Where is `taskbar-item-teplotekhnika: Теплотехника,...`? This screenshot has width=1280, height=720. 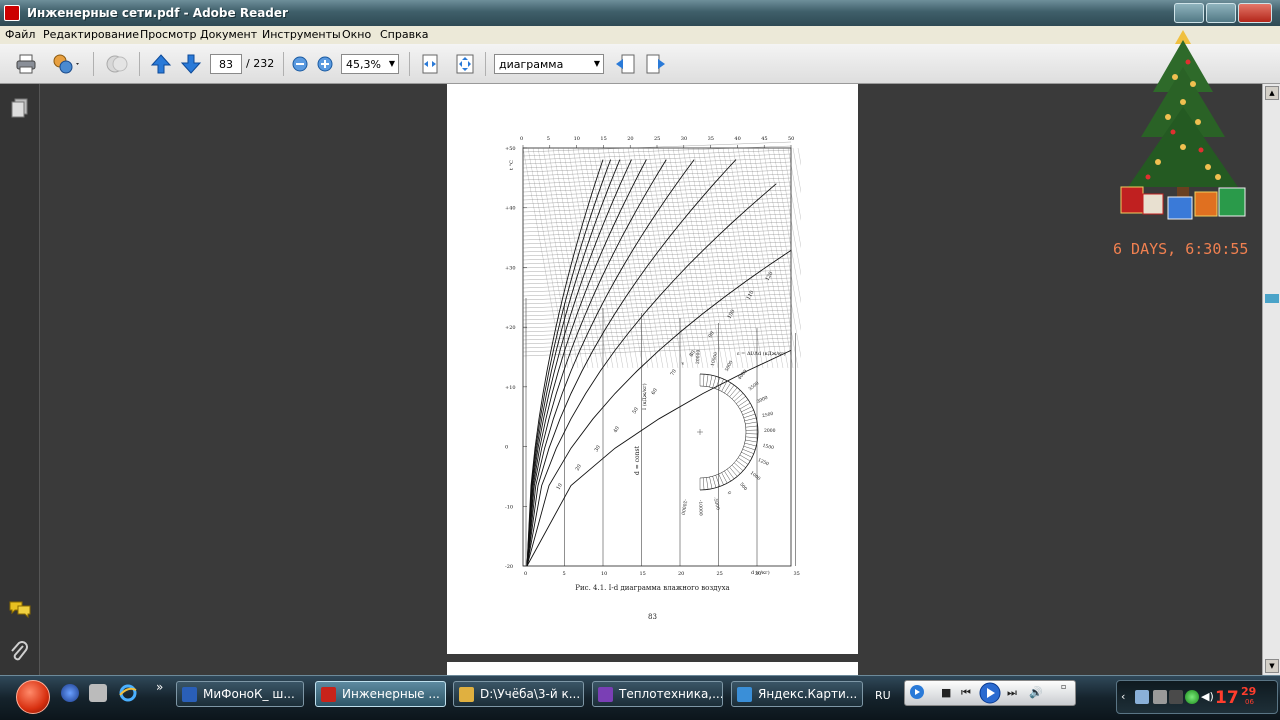
taskbar-item-teplotekhnika: Теплотехника,... is located at coordinates (657, 694).